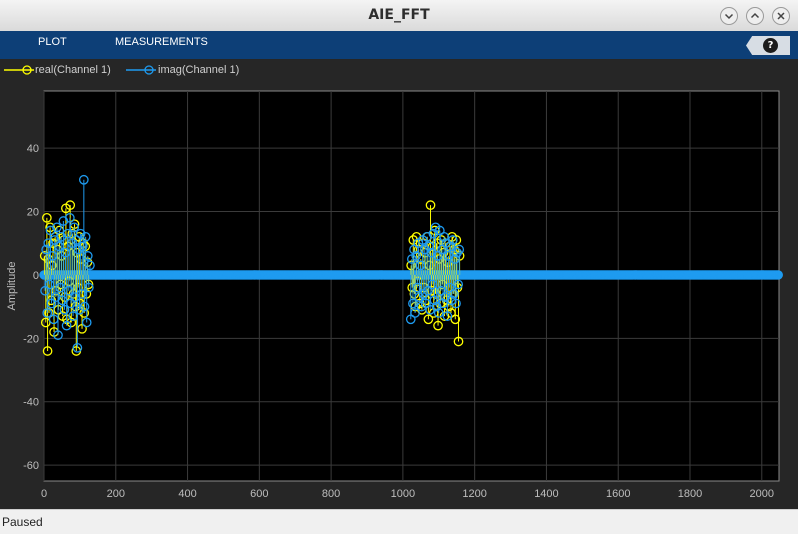 This screenshot has height=534, width=798. What do you see at coordinates (403, 494) in the screenshot?
I see `x-tick-label: 1000` at bounding box center [403, 494].